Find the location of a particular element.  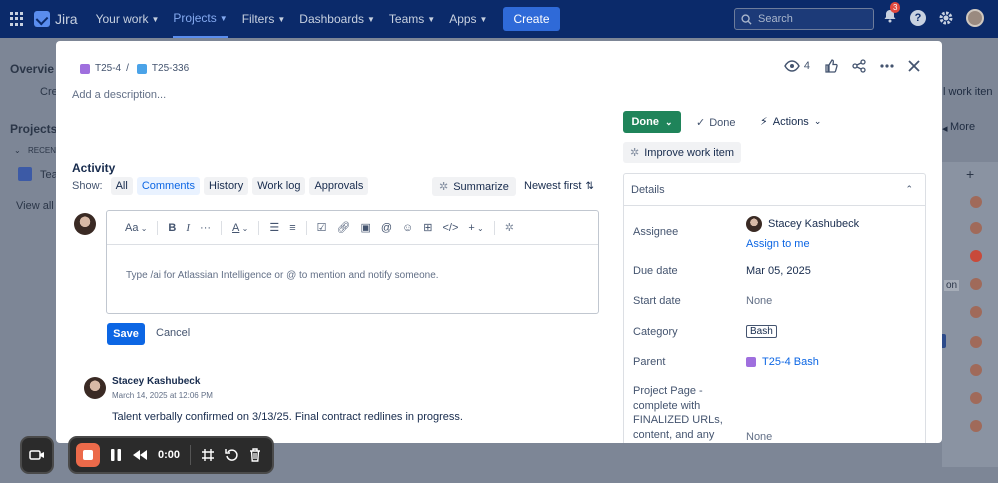

code-icon: </> is located at coordinates (450, 228).